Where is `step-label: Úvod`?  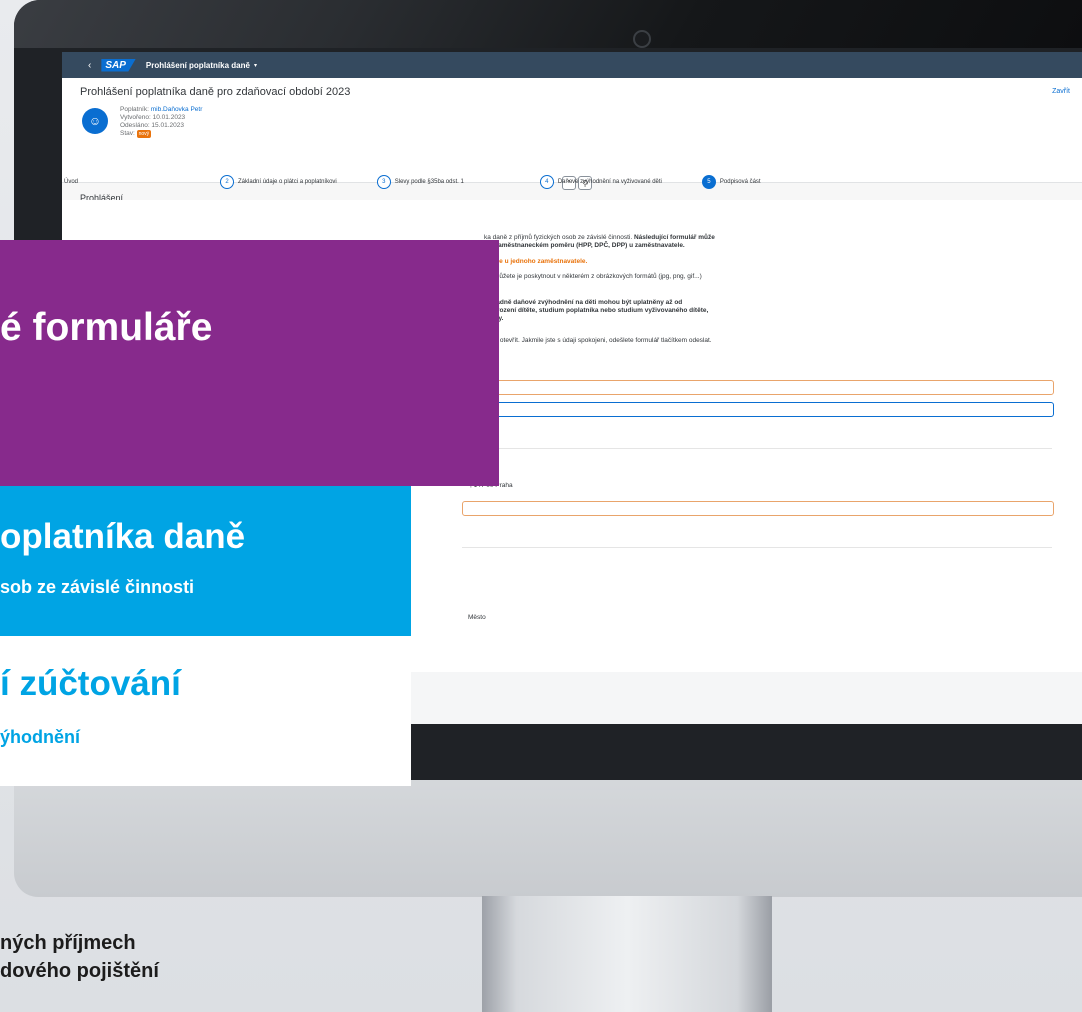 step-label: Úvod is located at coordinates (71, 182).